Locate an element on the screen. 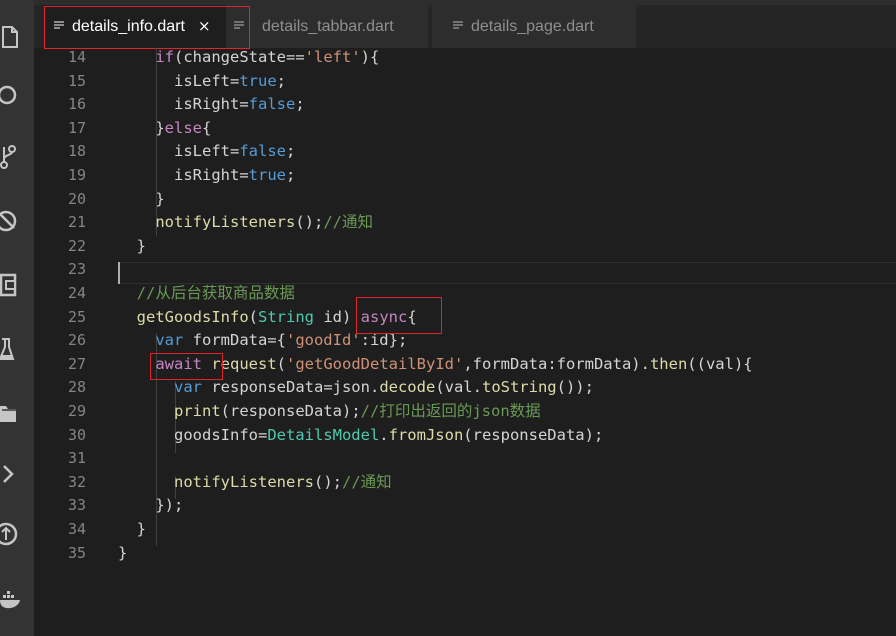 The height and width of the screenshot is (636, 896). code-line: 15 isLeft=true; is located at coordinates (465, 82).